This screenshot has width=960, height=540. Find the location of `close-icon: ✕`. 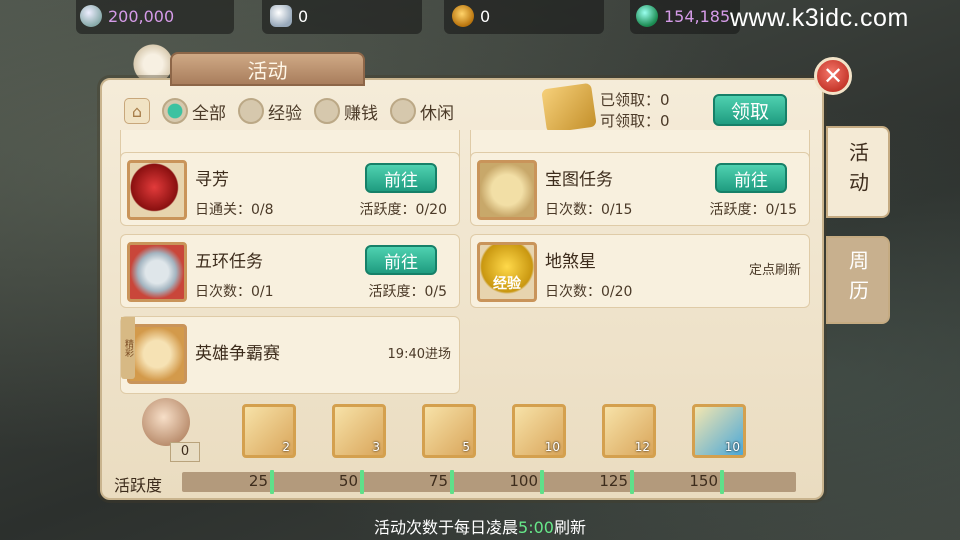

close-icon: ✕ is located at coordinates (833, 76).